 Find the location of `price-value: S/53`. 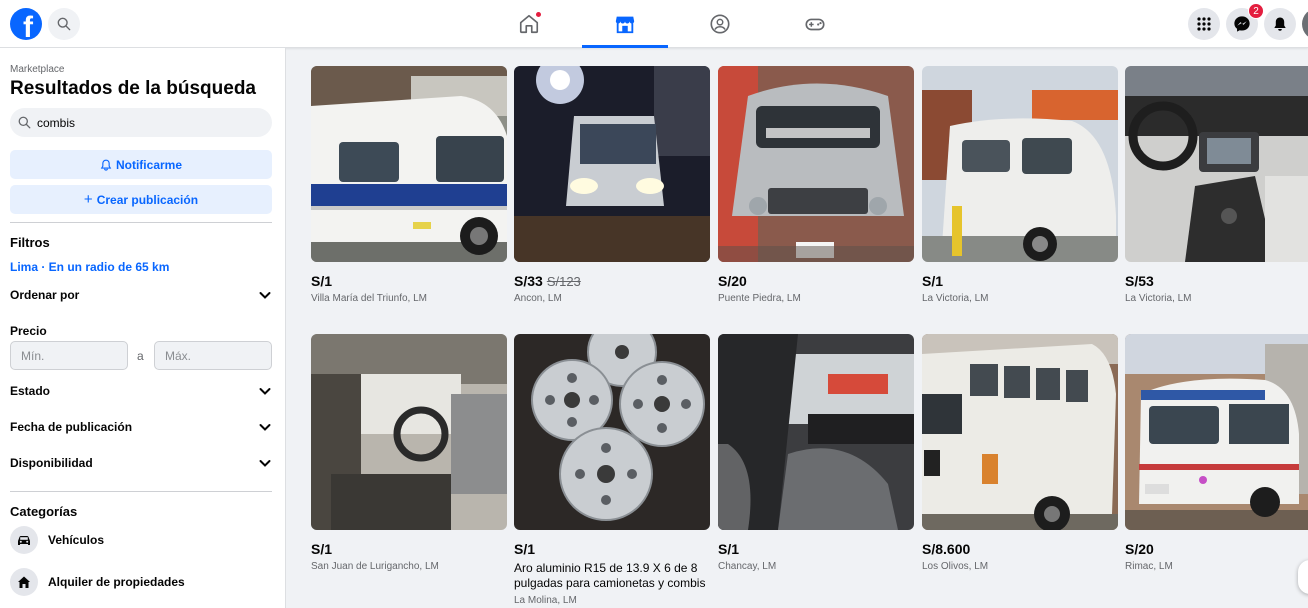

price-value: S/53 is located at coordinates (1139, 281).